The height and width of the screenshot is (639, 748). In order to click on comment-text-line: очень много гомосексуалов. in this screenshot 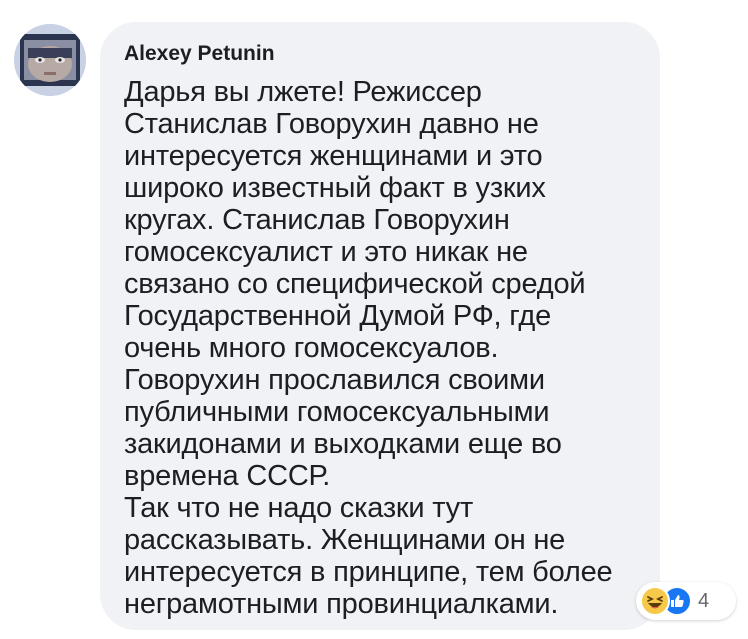, I will do `click(311, 348)`.